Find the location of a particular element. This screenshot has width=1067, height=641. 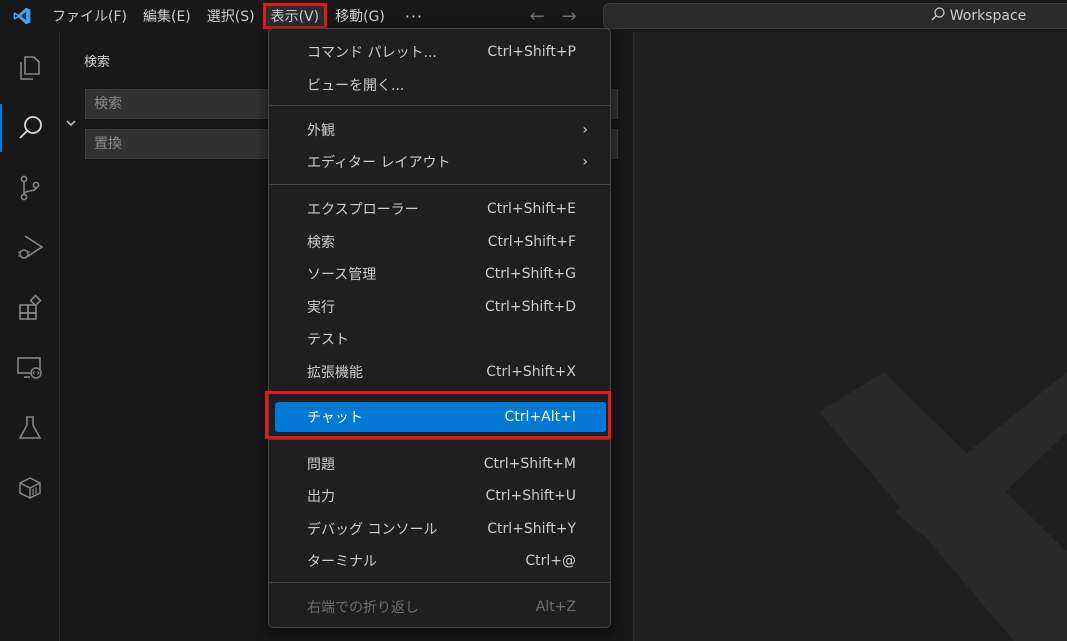

menu-item-label: 問題 is located at coordinates (321, 465).